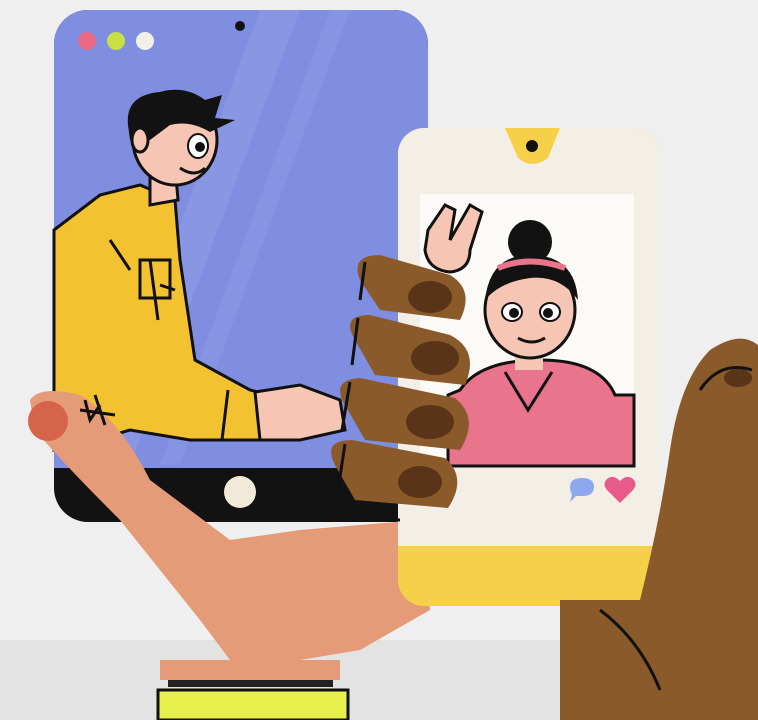 This screenshot has height=720, width=758. I want to click on home-button, so click(240, 492).